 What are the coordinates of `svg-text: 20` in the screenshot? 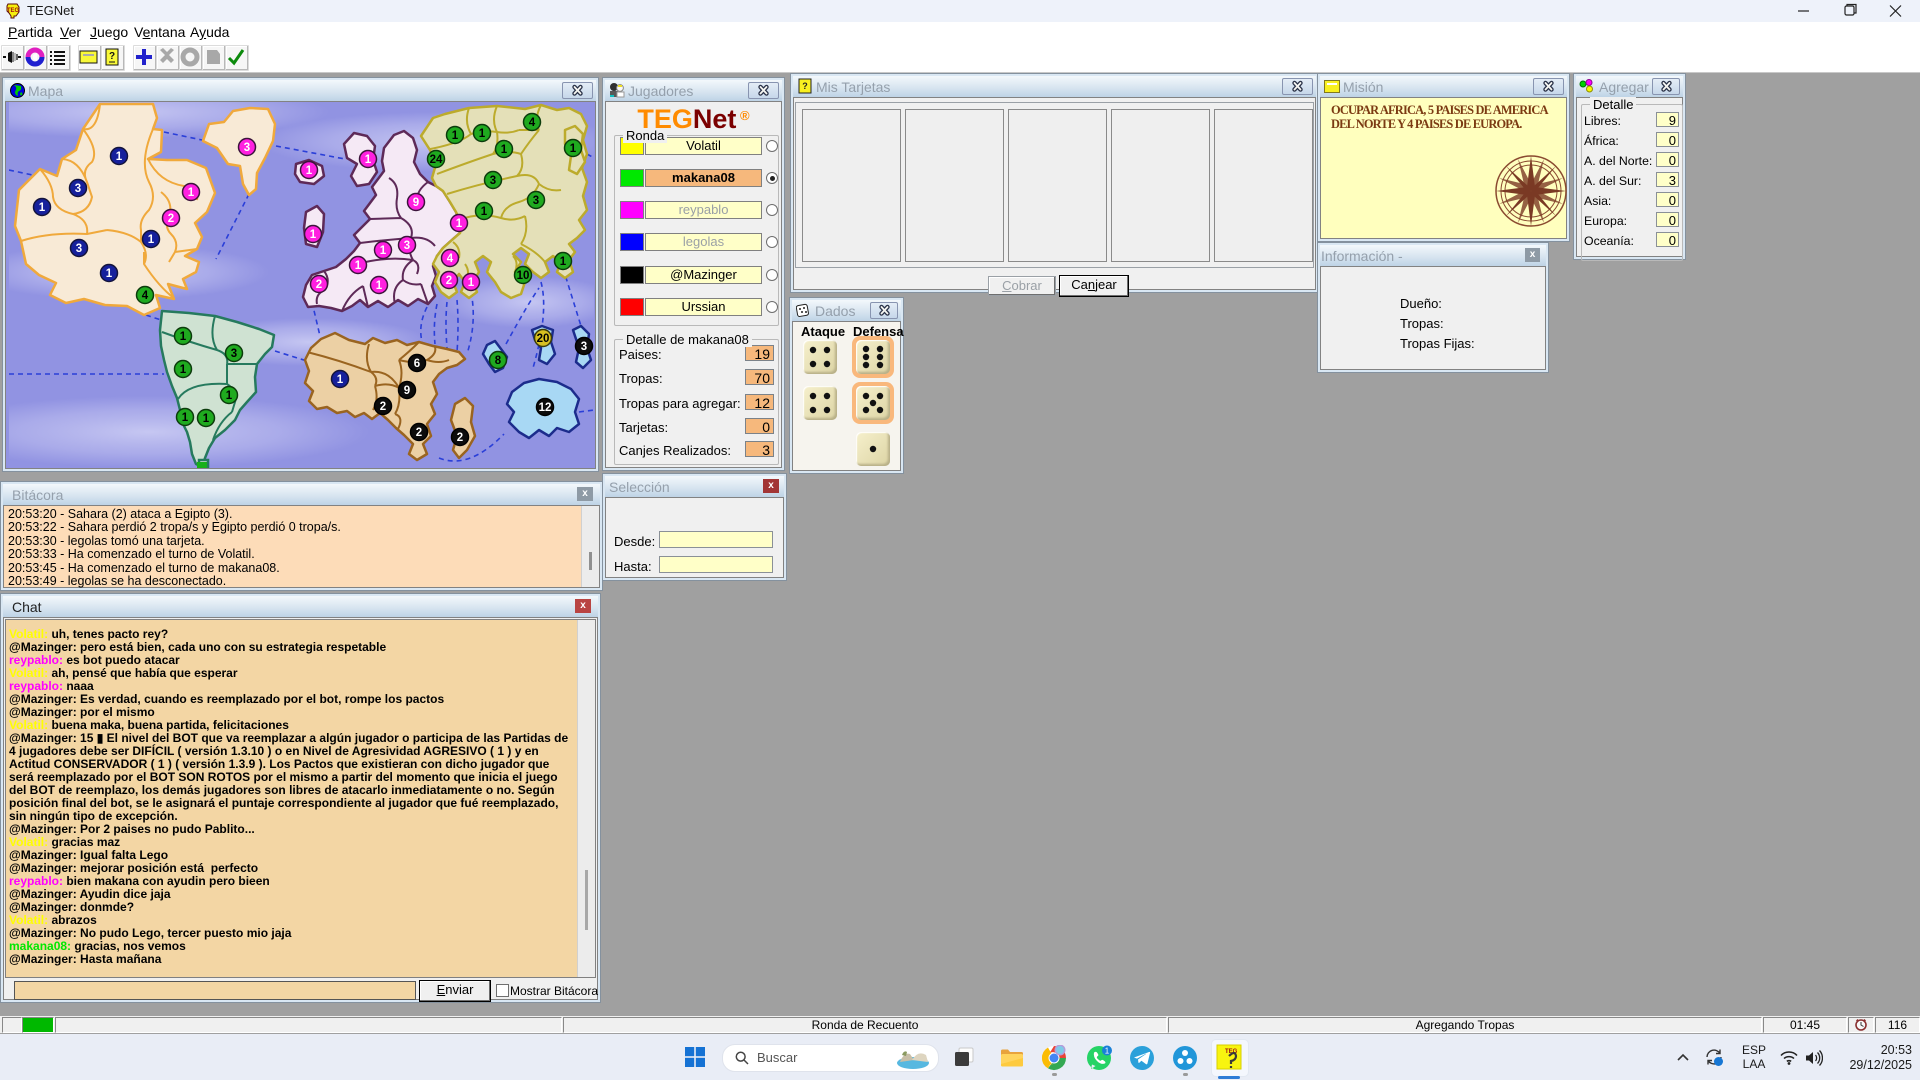 It's located at (543, 339).